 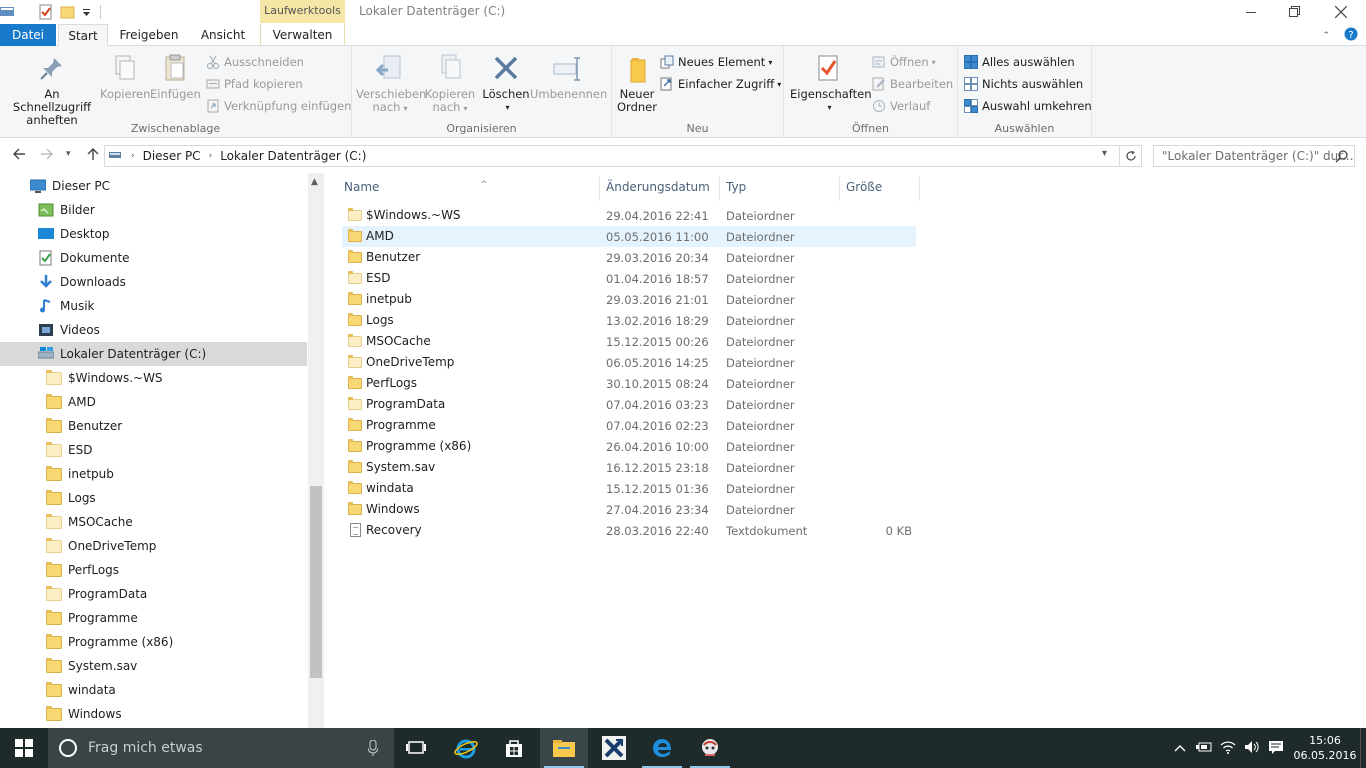 What do you see at coordinates (629, 278) in the screenshot?
I see `file-row: ESD 01.04.2016 18:57 Dateiordner` at bounding box center [629, 278].